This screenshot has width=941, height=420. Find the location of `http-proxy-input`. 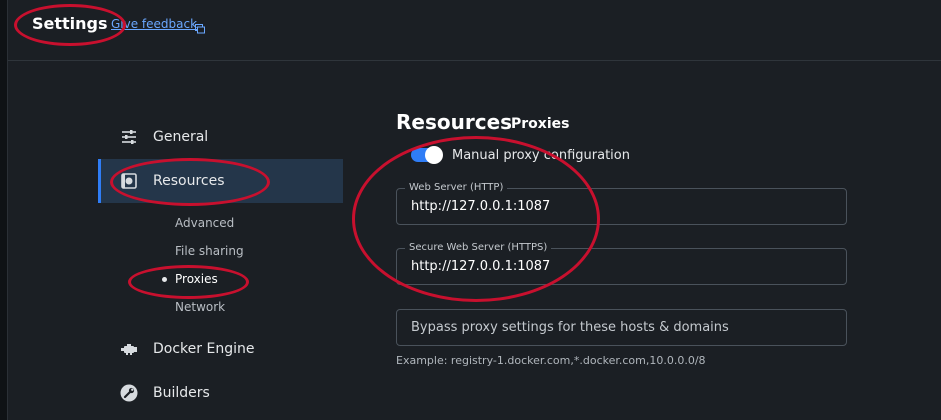

http-proxy-input is located at coordinates (621, 206).